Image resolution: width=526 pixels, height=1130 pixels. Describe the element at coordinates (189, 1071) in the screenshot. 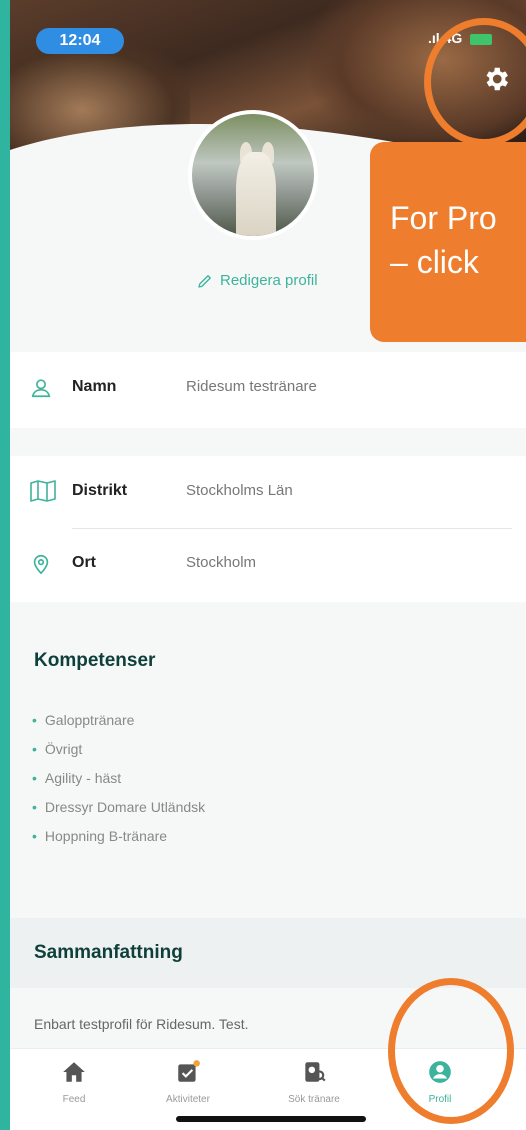

I see `calendar-check-icon` at that location.